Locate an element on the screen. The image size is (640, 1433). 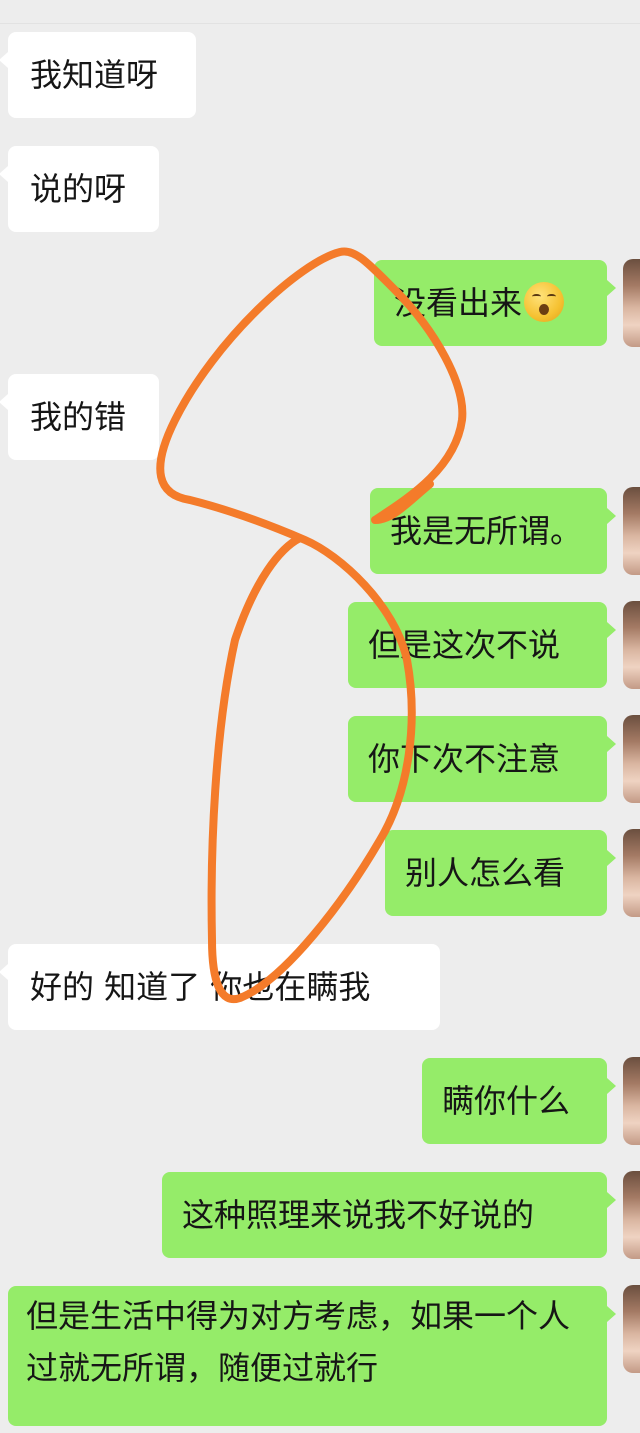
message-text: 别人怎么看 is located at coordinates (485, 873).